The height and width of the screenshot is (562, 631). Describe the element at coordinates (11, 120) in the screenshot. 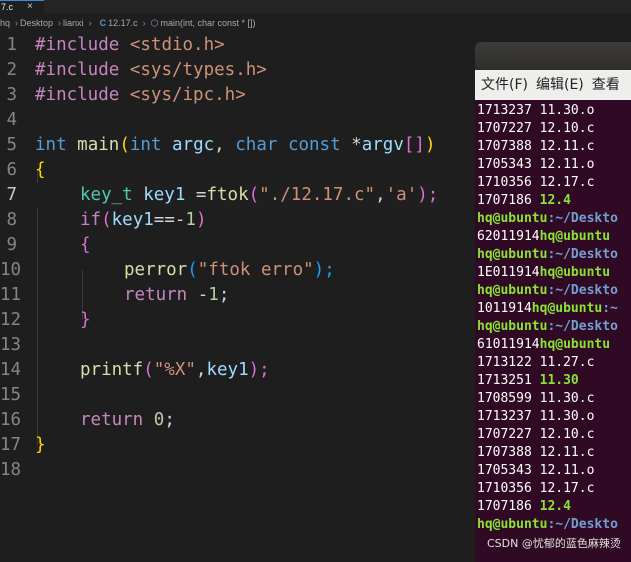

I see `line-number: 4` at that location.